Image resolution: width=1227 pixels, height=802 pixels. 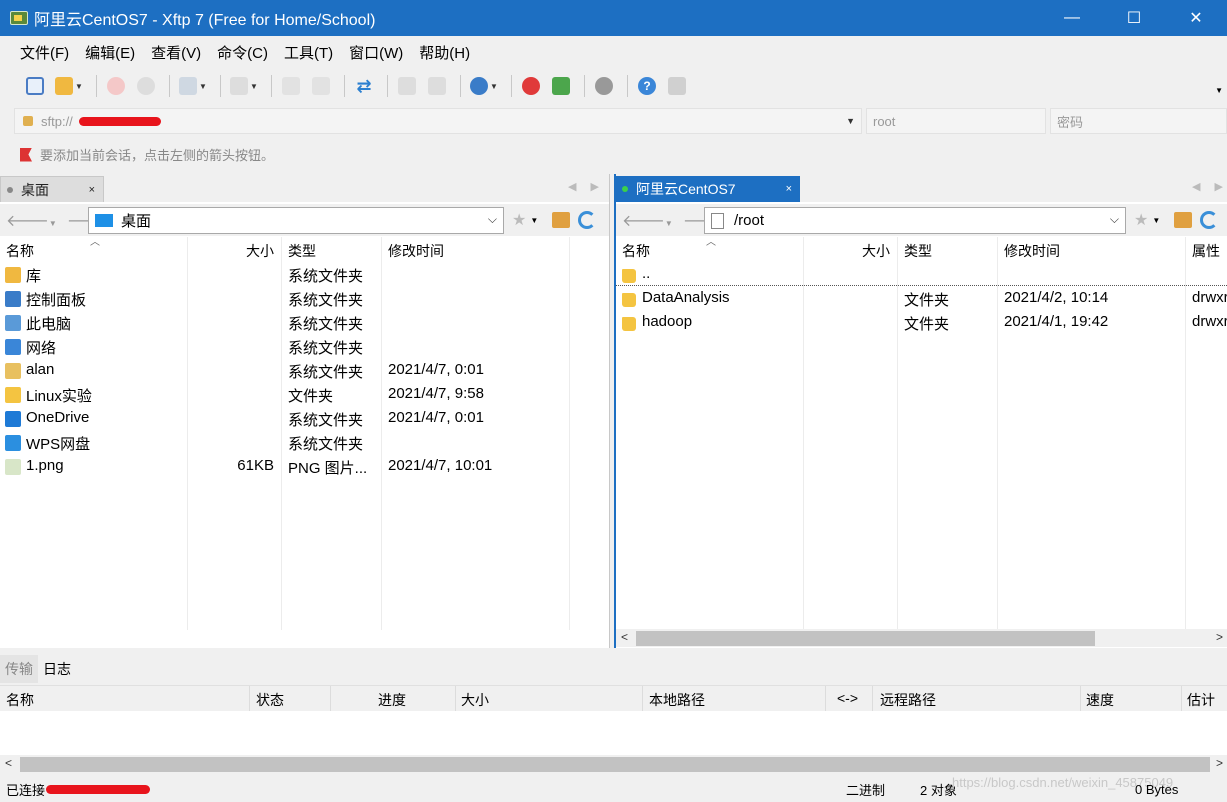 What do you see at coordinates (865, 789) in the screenshot?
I see `transfer-mode: 二进制` at bounding box center [865, 789].